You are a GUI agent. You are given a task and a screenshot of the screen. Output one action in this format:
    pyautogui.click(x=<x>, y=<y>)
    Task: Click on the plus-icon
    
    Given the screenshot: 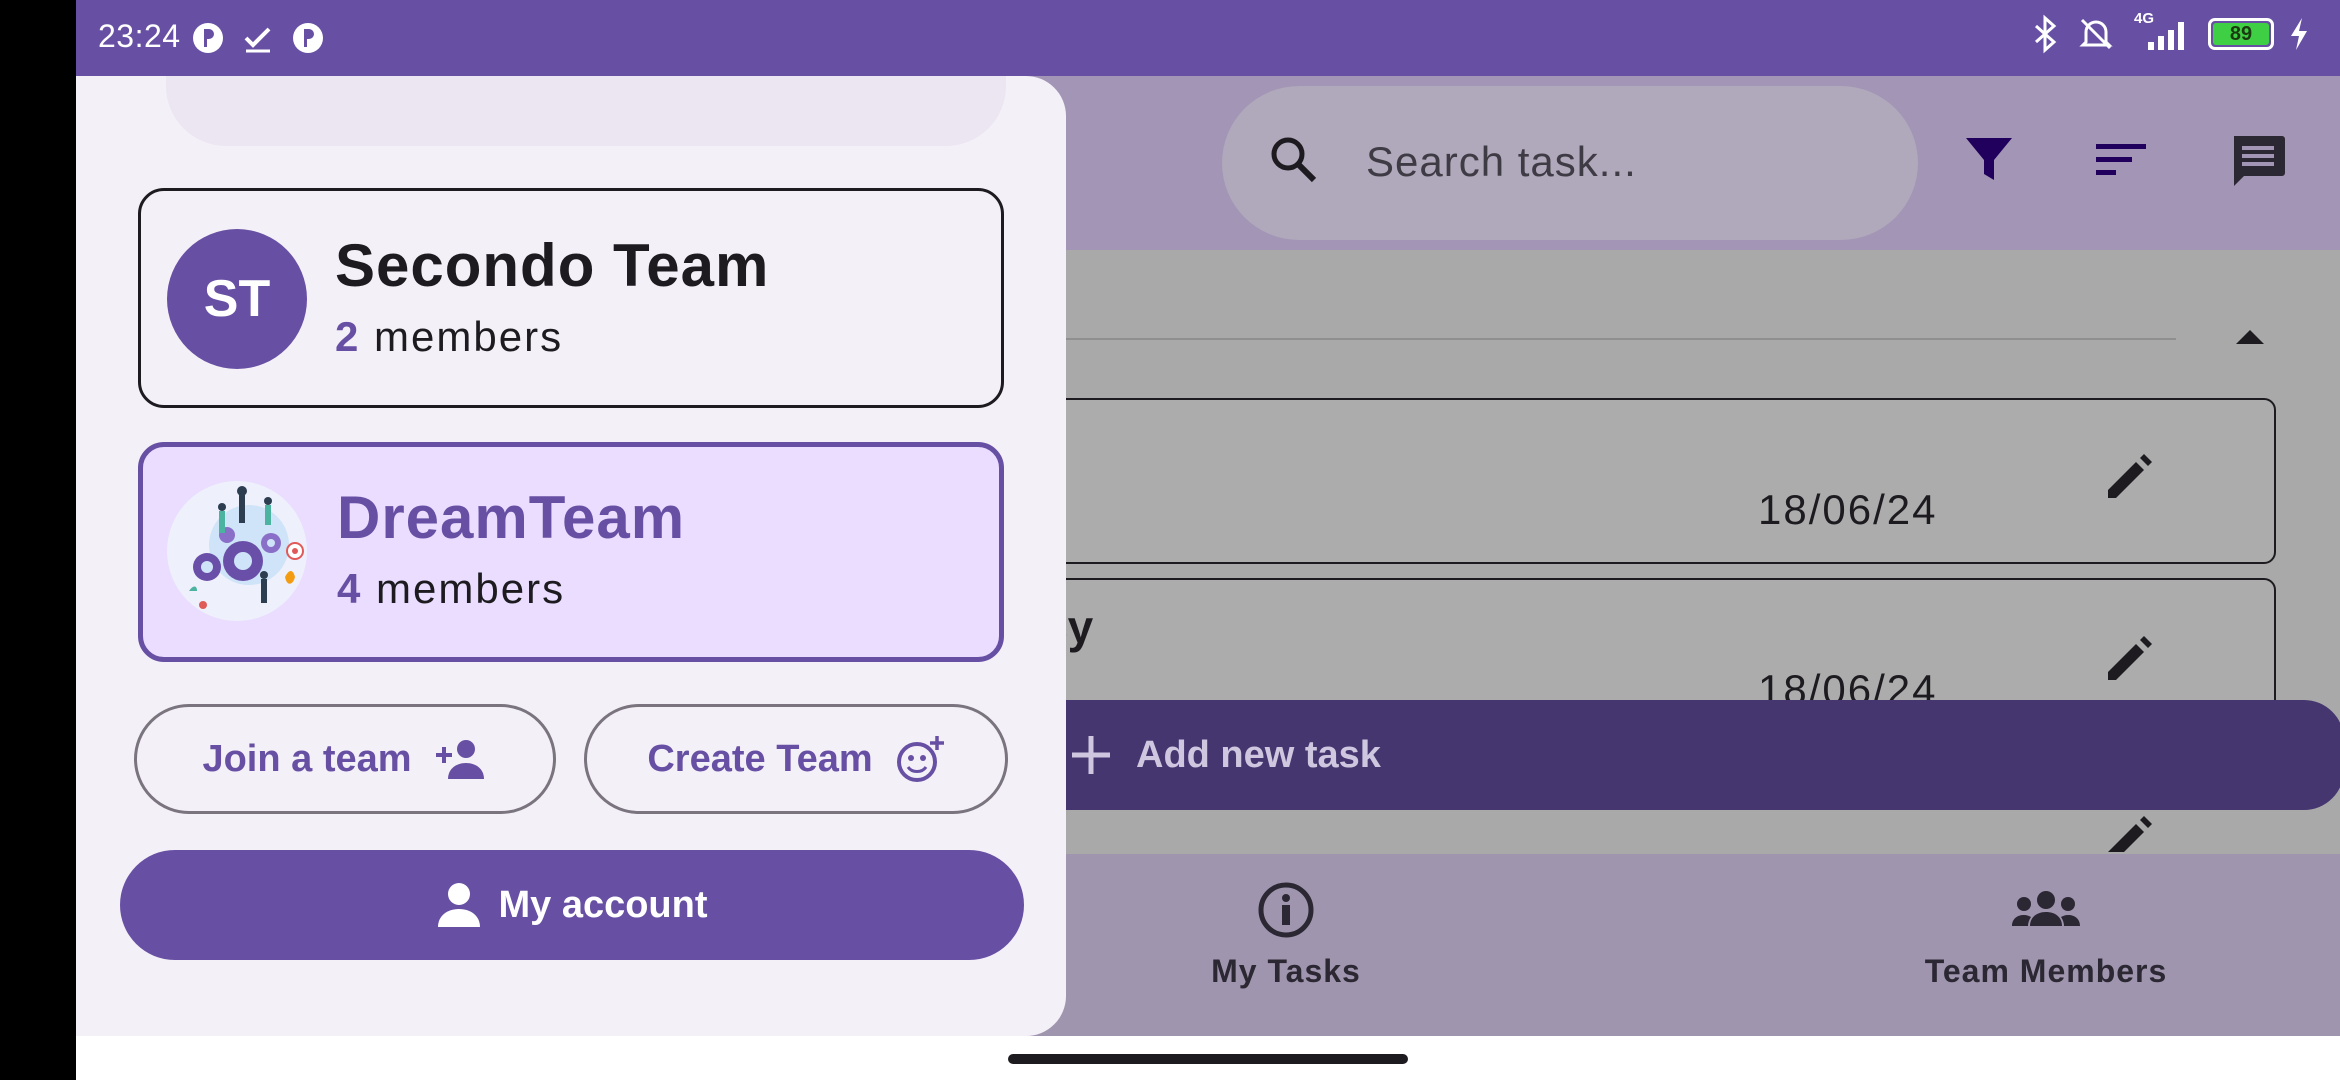 What is the action you would take?
    pyautogui.click(x=1091, y=755)
    